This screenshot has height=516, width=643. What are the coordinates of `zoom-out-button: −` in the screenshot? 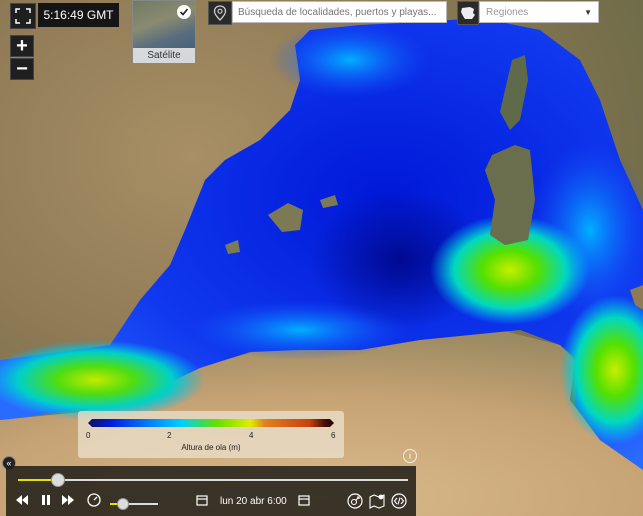 It's located at (22, 69).